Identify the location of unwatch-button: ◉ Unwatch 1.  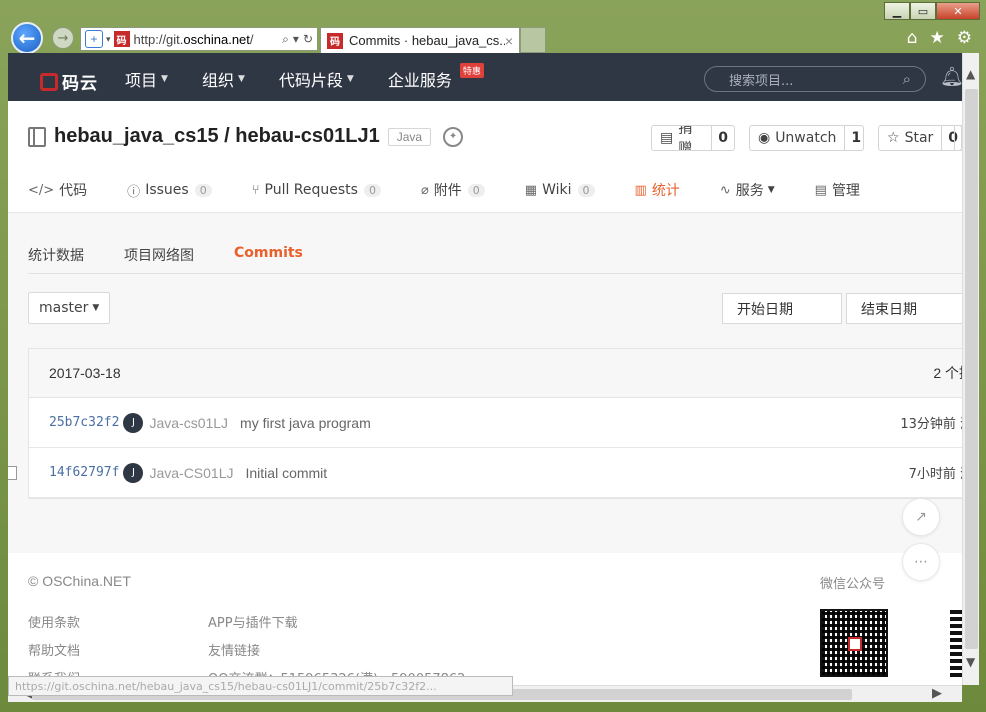
(806, 138).